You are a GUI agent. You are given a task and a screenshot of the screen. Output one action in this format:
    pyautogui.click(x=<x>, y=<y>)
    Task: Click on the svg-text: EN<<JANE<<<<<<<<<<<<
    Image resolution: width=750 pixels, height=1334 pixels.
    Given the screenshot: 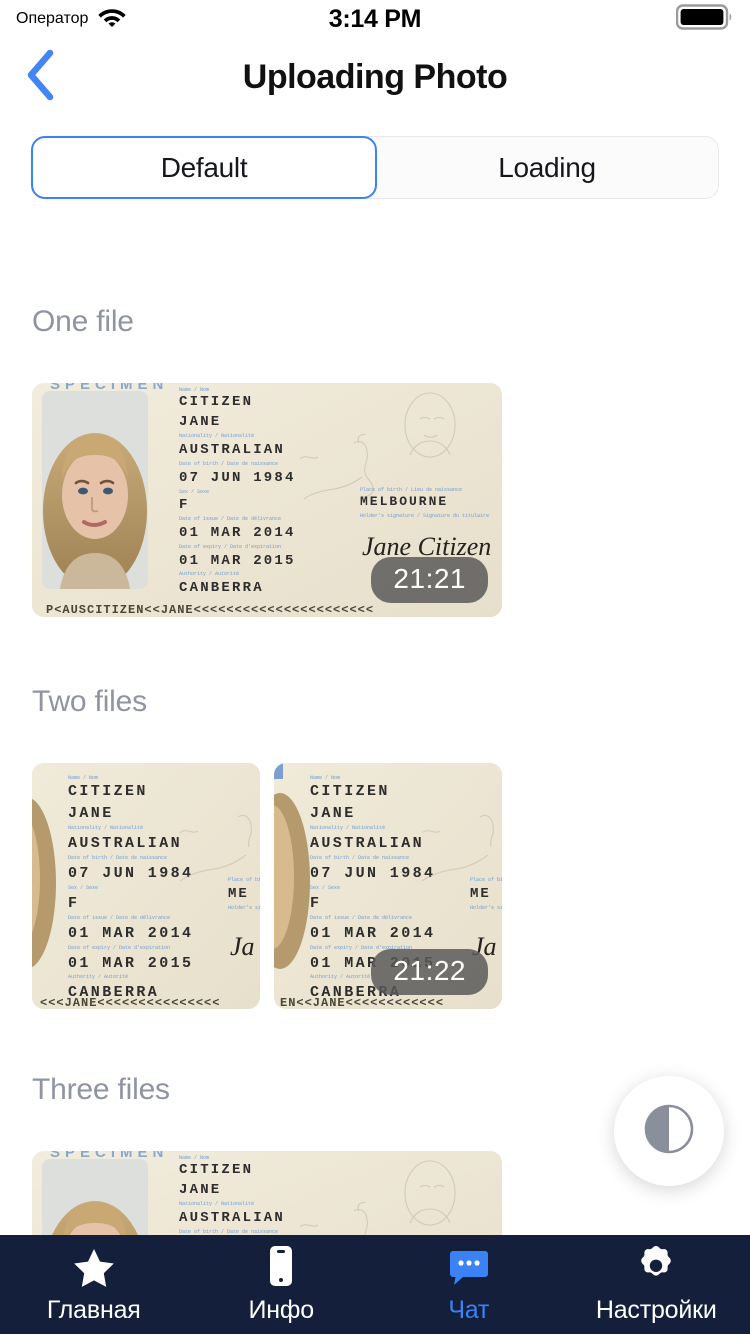 What is the action you would take?
    pyautogui.click(x=362, y=1002)
    